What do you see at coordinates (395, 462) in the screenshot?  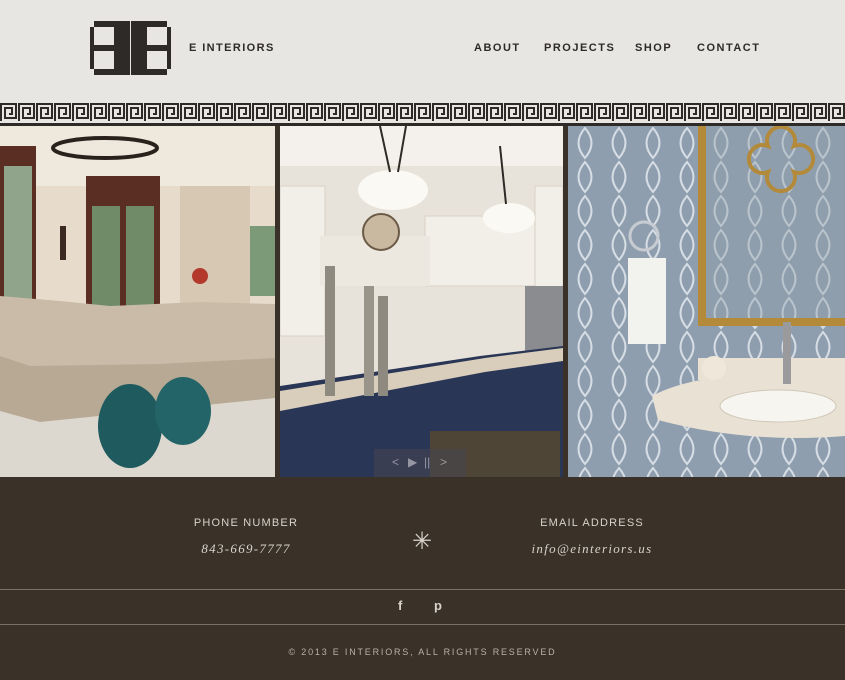 I see `slider-prev-button: <` at bounding box center [395, 462].